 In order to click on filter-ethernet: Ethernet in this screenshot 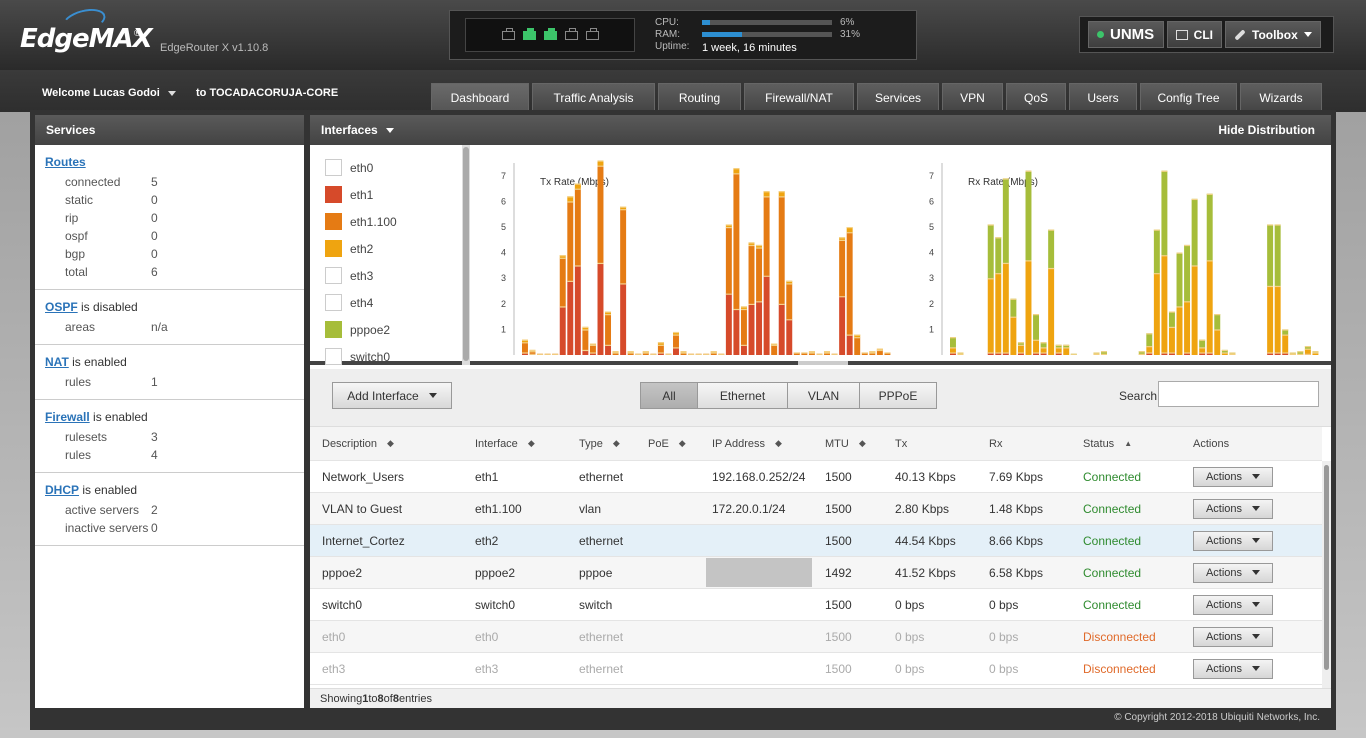, I will do `click(742, 395)`.